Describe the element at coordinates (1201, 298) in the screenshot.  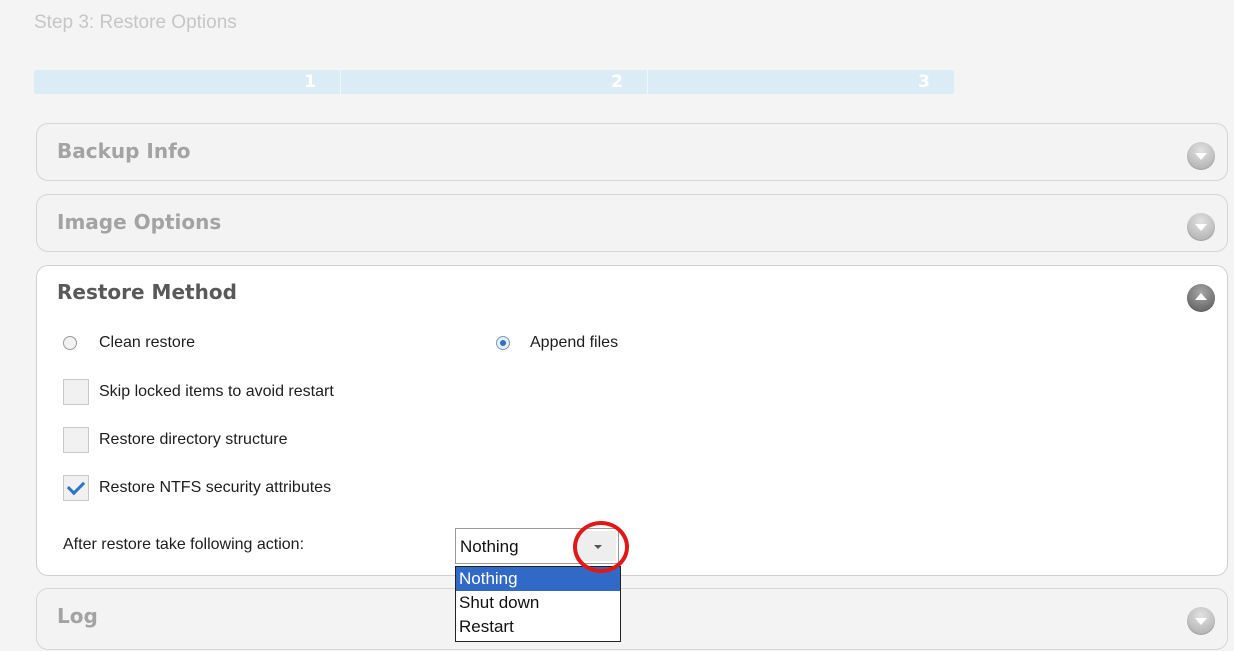
I see `chevron-up-icon` at that location.